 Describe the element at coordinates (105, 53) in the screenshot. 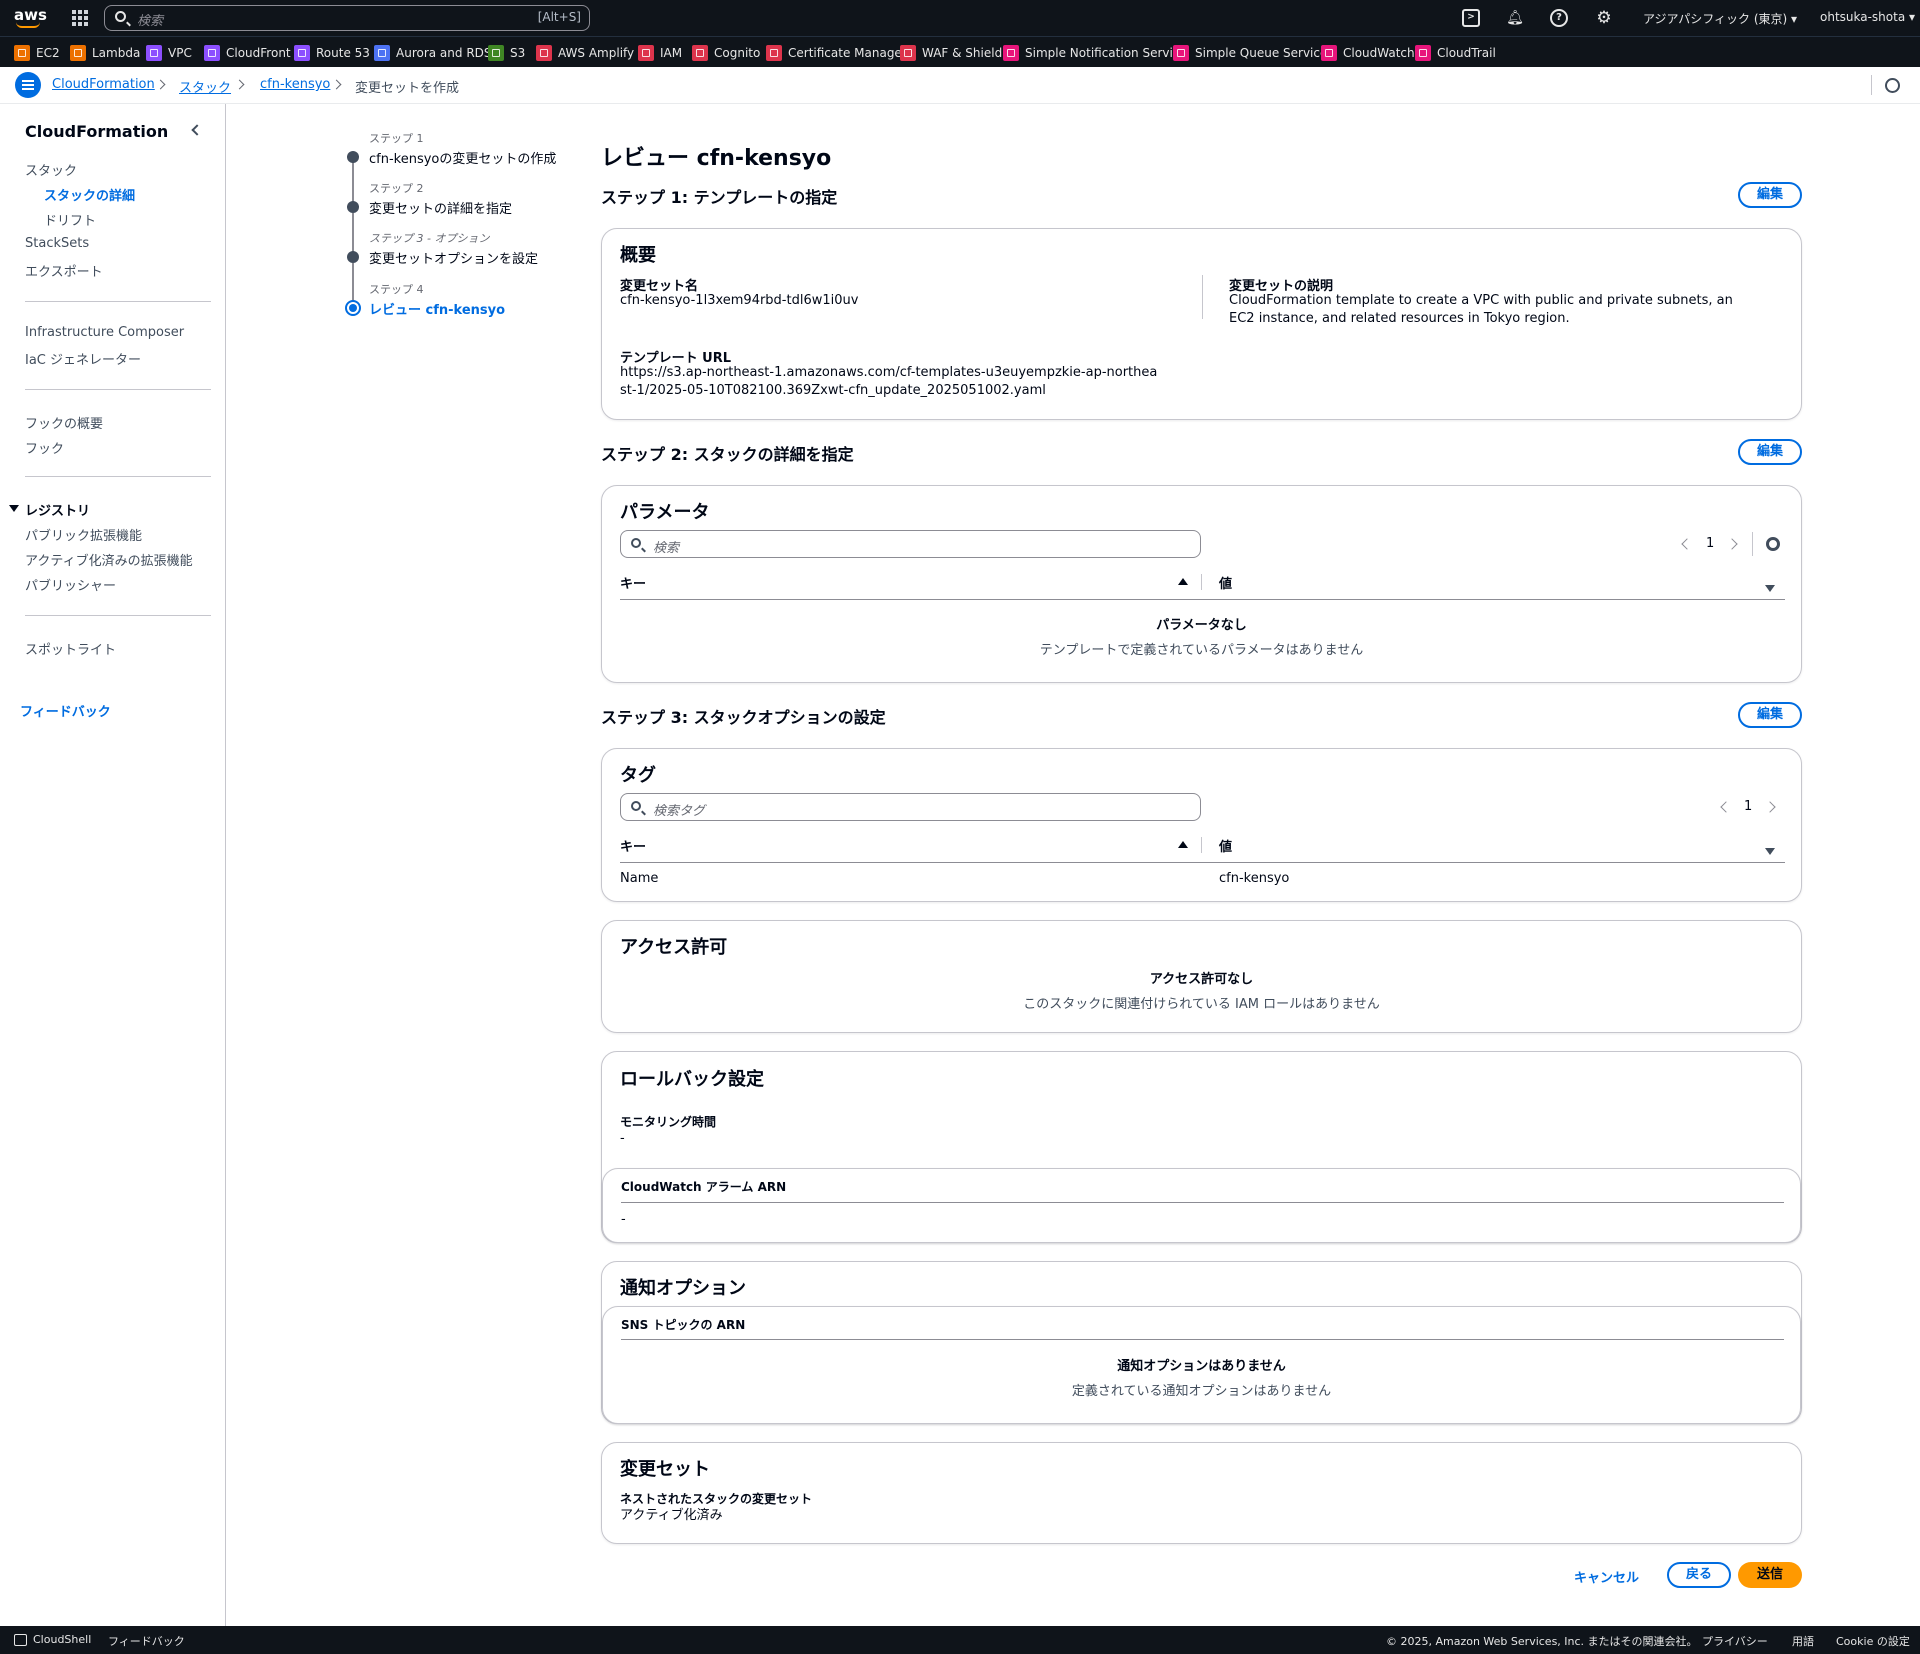

I see `favorite-lambda: Lambda` at that location.